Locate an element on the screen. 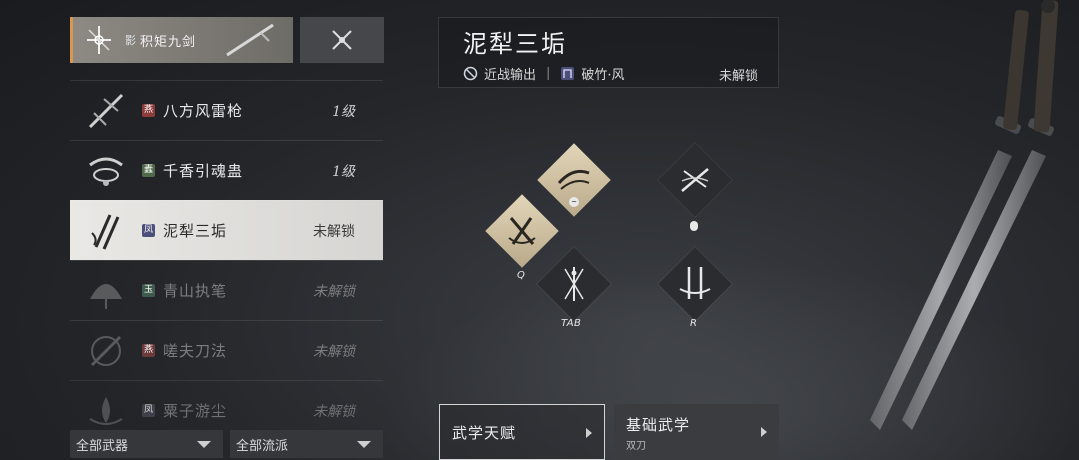 Image resolution: width=1079 pixels, height=460 pixels. list-item: 燕 八方风雷枪 1级 is located at coordinates (226, 110).